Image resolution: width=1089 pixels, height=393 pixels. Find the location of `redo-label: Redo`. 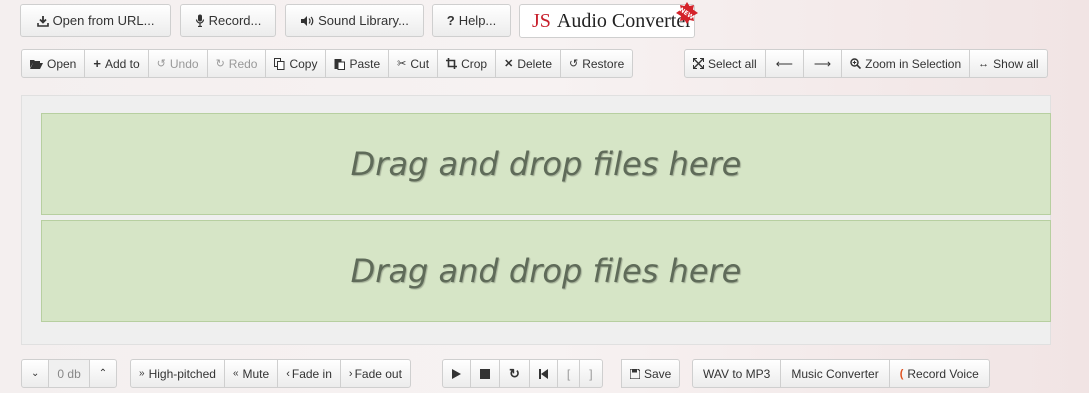

redo-label: Redo is located at coordinates (243, 63).